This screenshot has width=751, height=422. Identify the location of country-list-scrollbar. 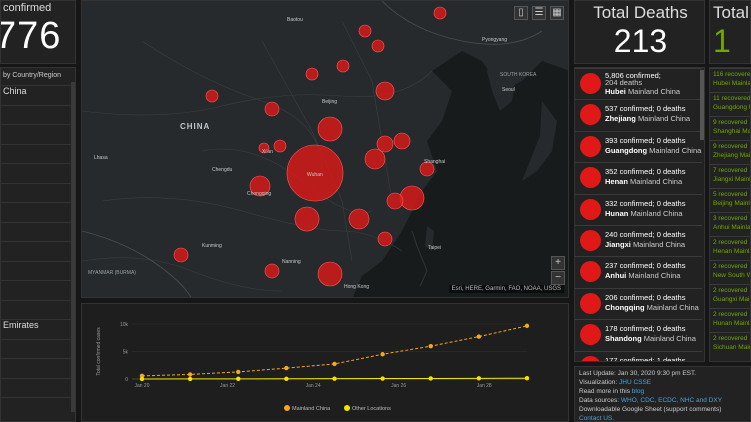
(73, 247).